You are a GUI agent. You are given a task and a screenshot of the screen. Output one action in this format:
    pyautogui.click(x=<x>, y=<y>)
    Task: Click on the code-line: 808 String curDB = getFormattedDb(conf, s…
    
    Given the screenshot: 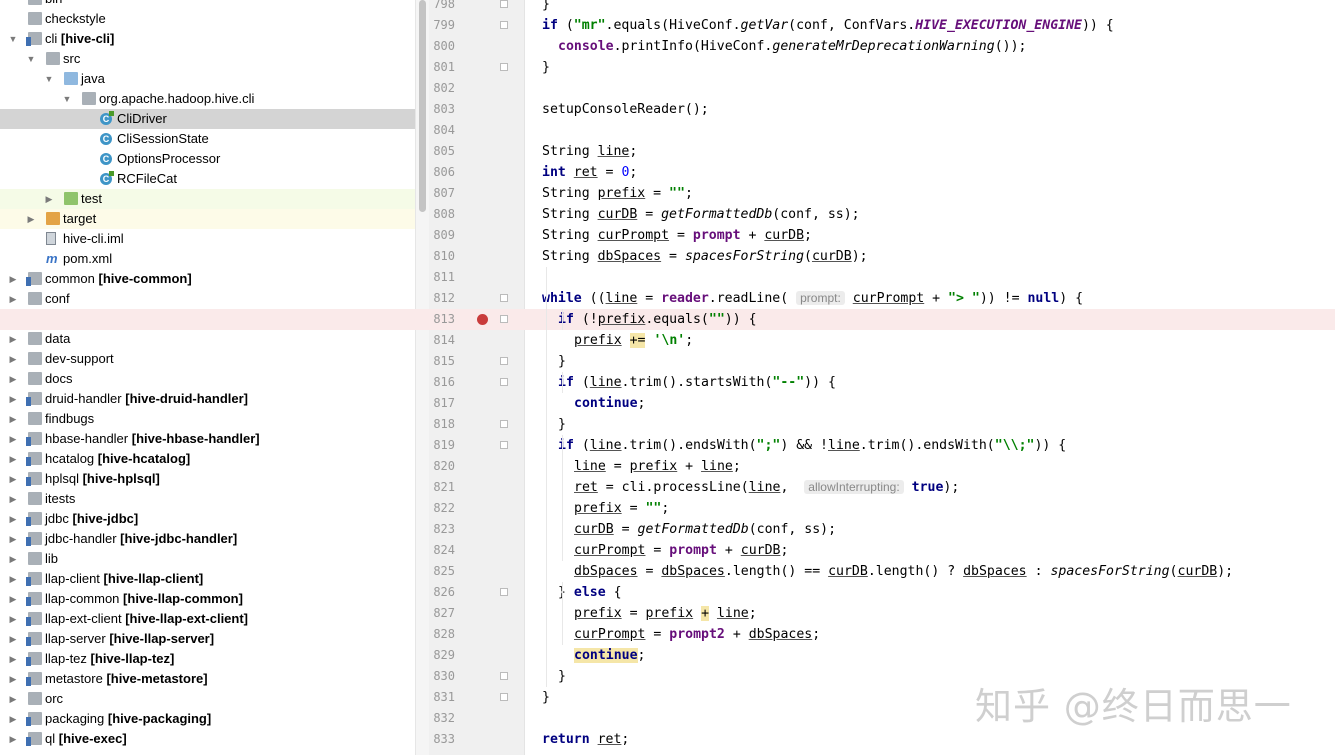 What is the action you would take?
    pyautogui.click(x=667, y=214)
    